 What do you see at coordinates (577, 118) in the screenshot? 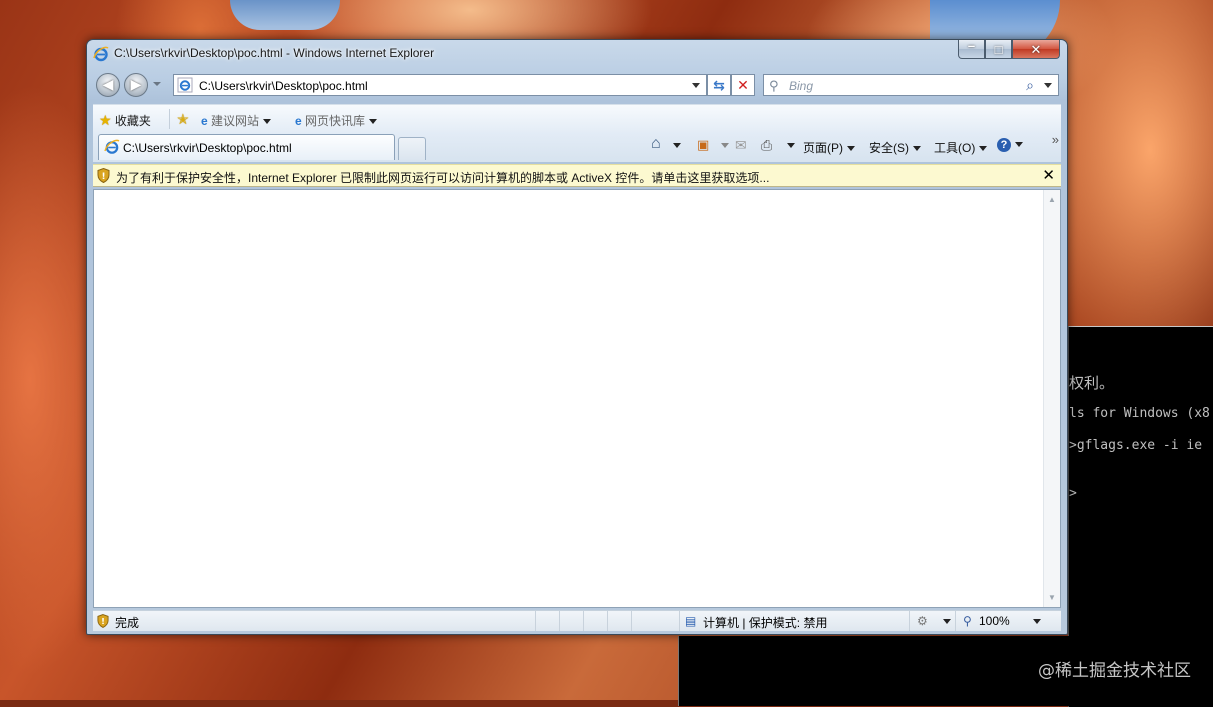
I see `favorites-bar: ★ 收藏夹 ✭ e 建议网站 e 网页快讯库` at bounding box center [577, 118].